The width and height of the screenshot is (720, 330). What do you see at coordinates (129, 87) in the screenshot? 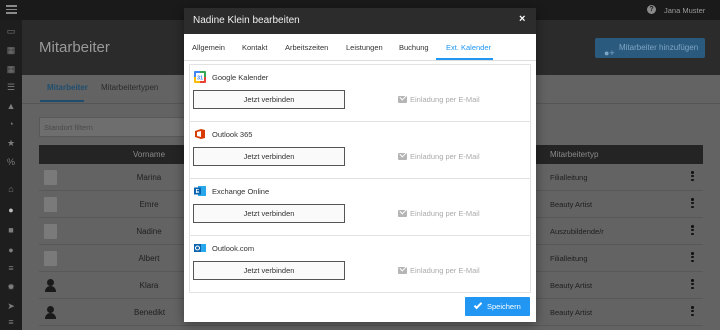
I see `tab-mitarbeitertypen: Mitarbeitertypen` at bounding box center [129, 87].